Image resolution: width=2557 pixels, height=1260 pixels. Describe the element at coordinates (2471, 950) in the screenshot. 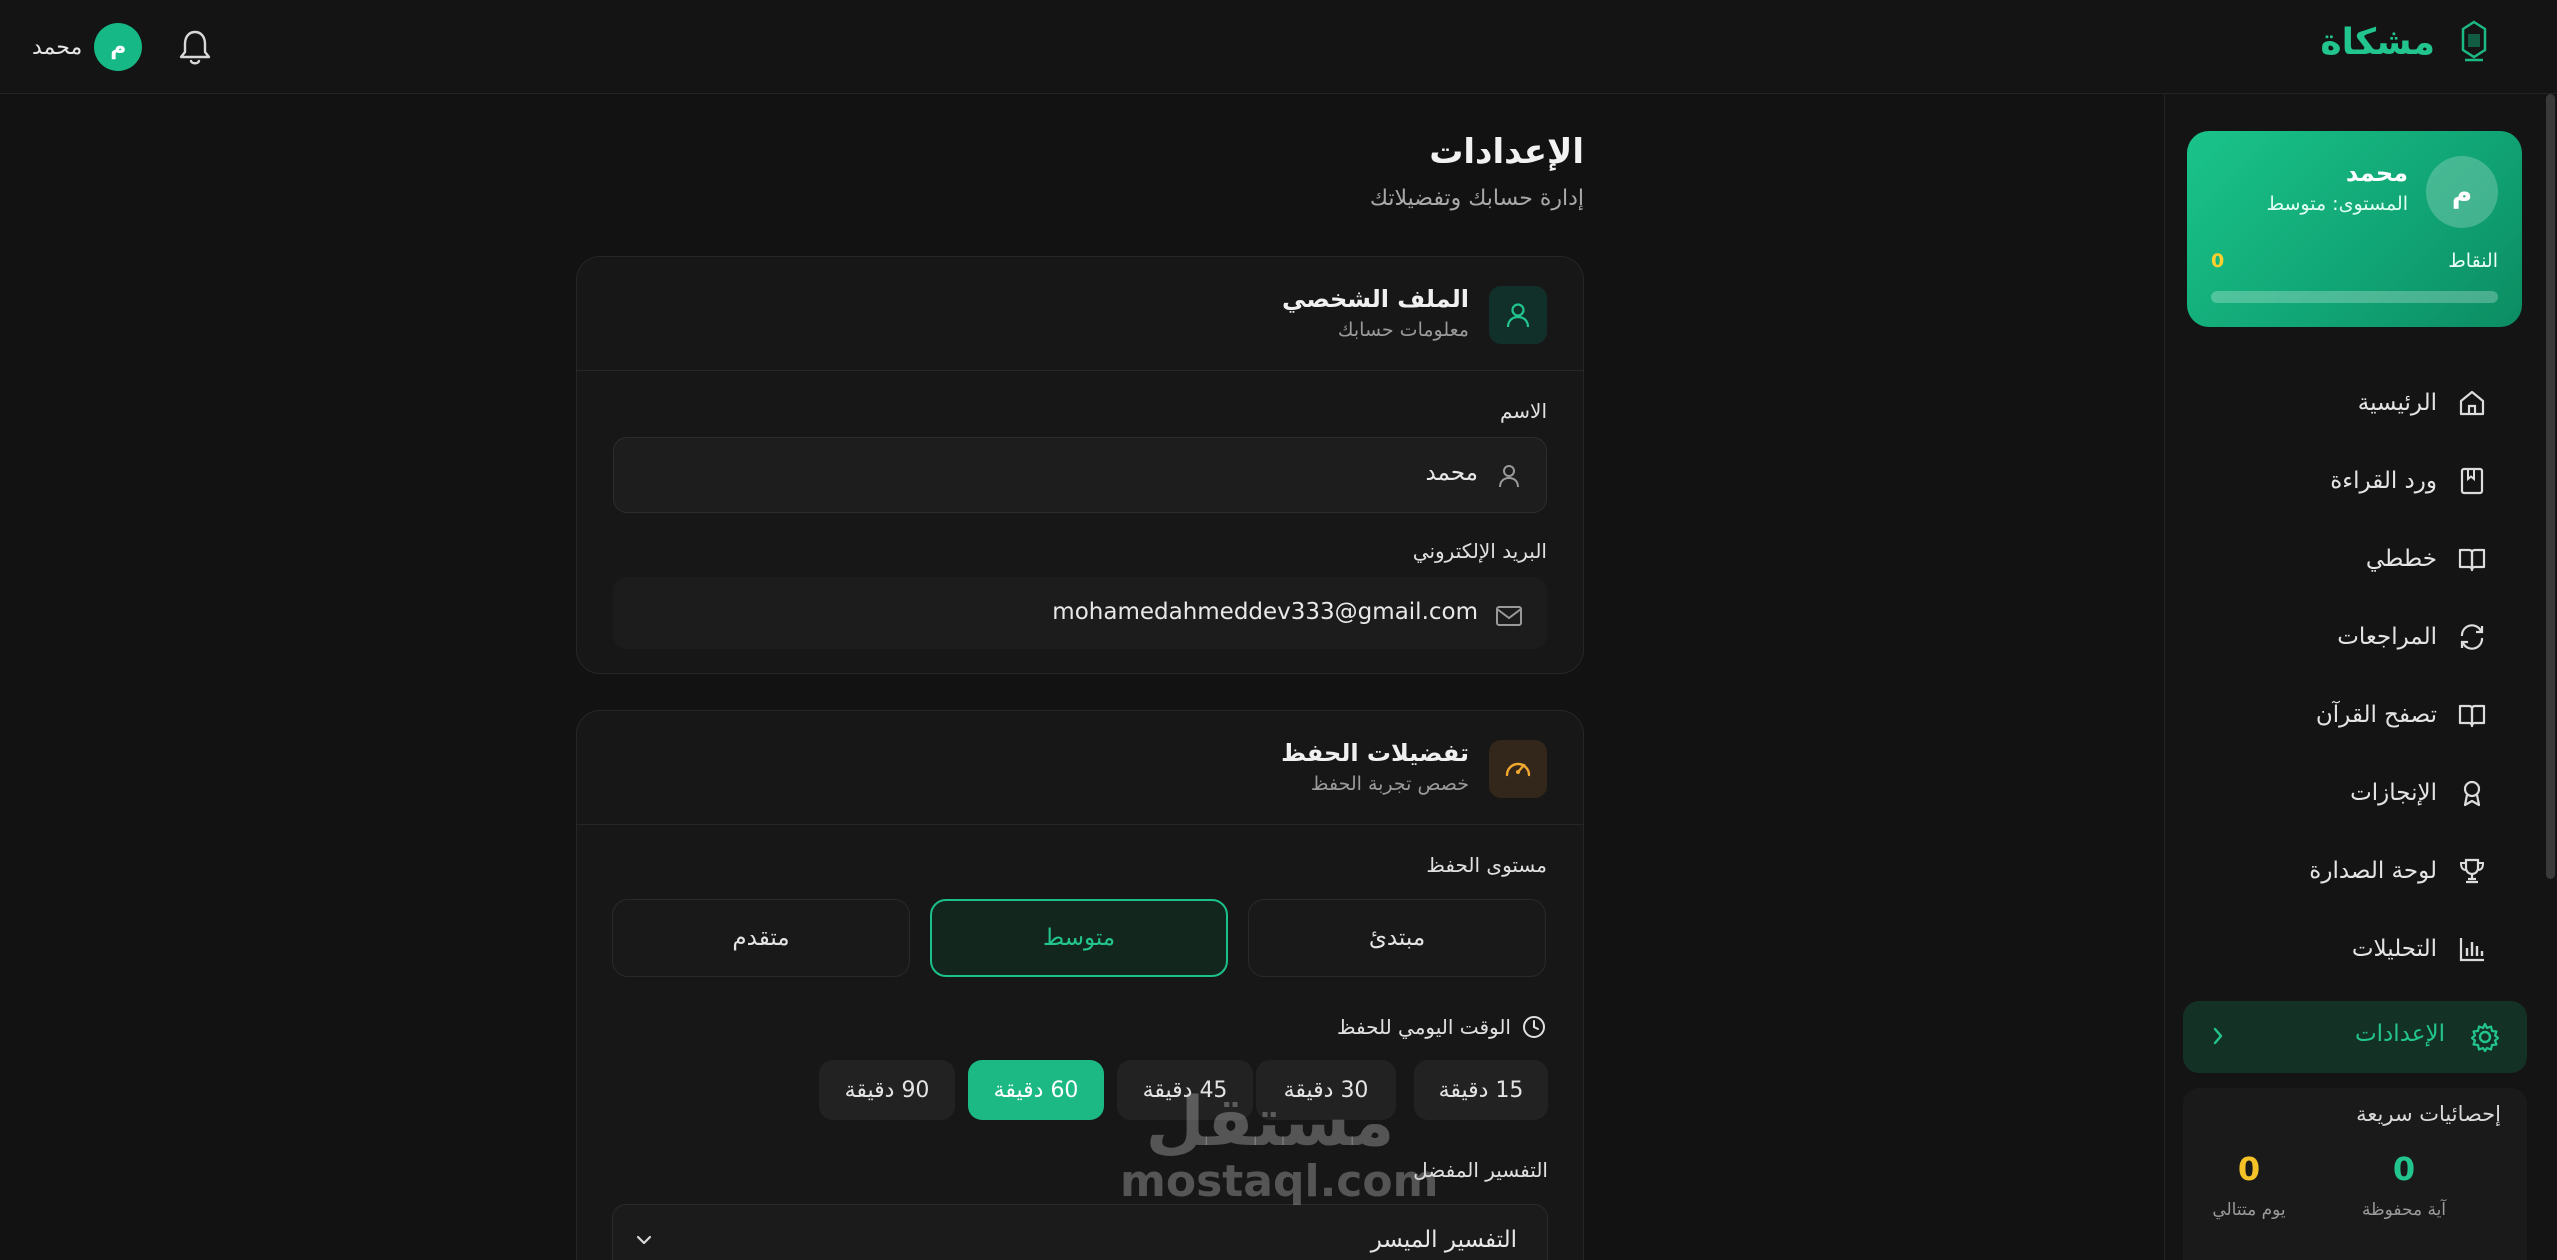

I see `bar-chart-icon` at that location.